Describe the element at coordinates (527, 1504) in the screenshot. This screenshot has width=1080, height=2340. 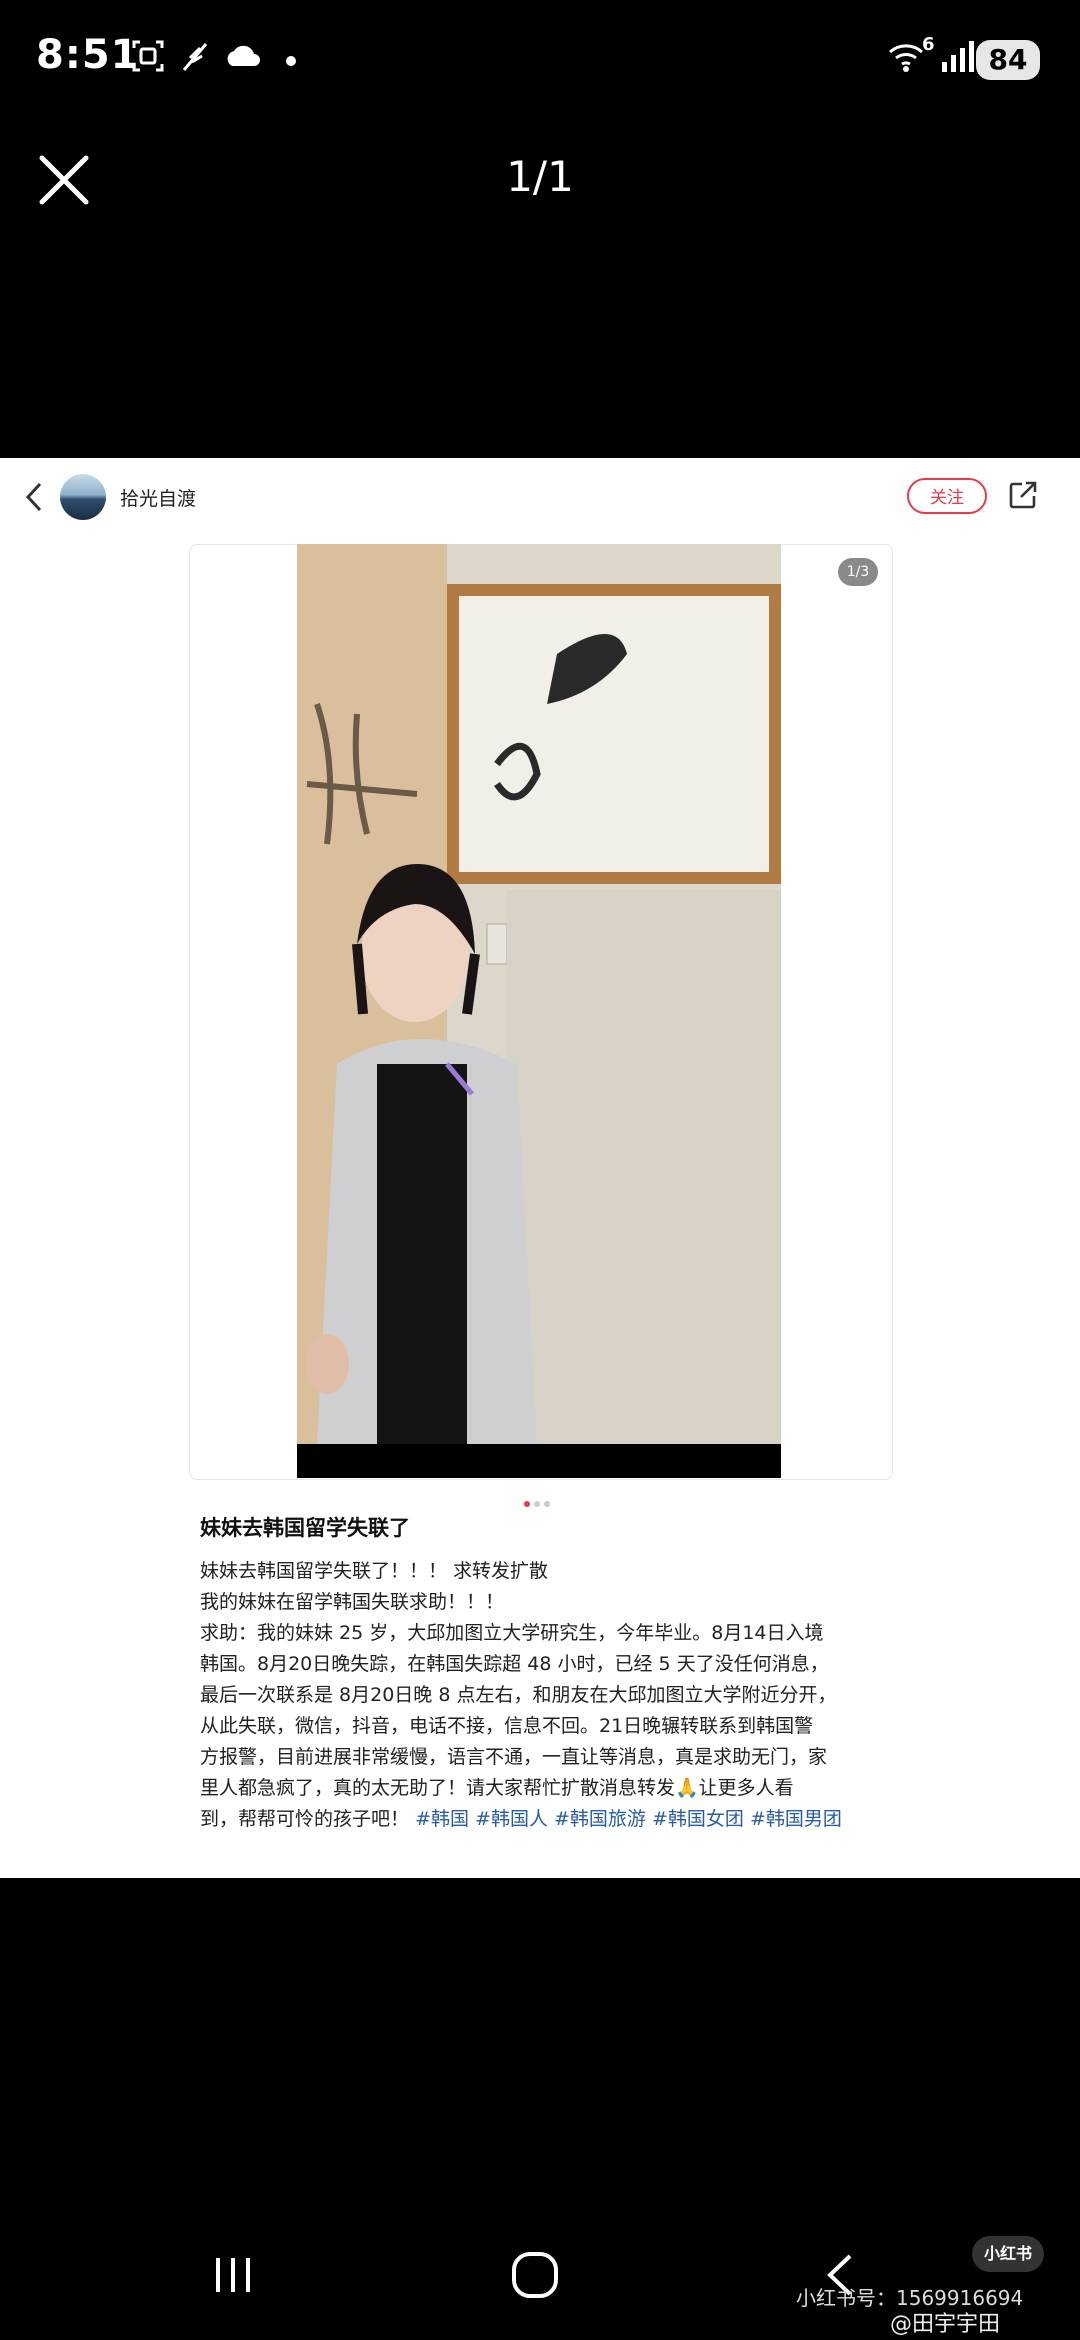
I see `carousel-dot-active` at that location.